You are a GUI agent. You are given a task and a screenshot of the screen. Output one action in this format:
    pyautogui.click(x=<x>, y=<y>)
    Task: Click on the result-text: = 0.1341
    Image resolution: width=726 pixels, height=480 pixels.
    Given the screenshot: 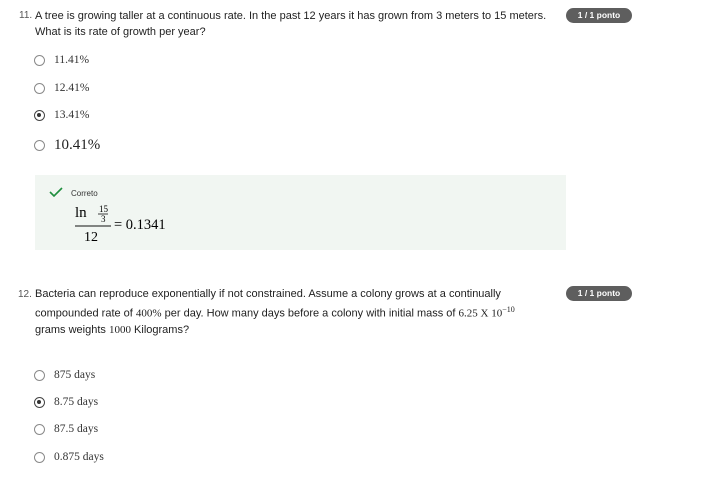 What is the action you would take?
    pyautogui.click(x=140, y=225)
    